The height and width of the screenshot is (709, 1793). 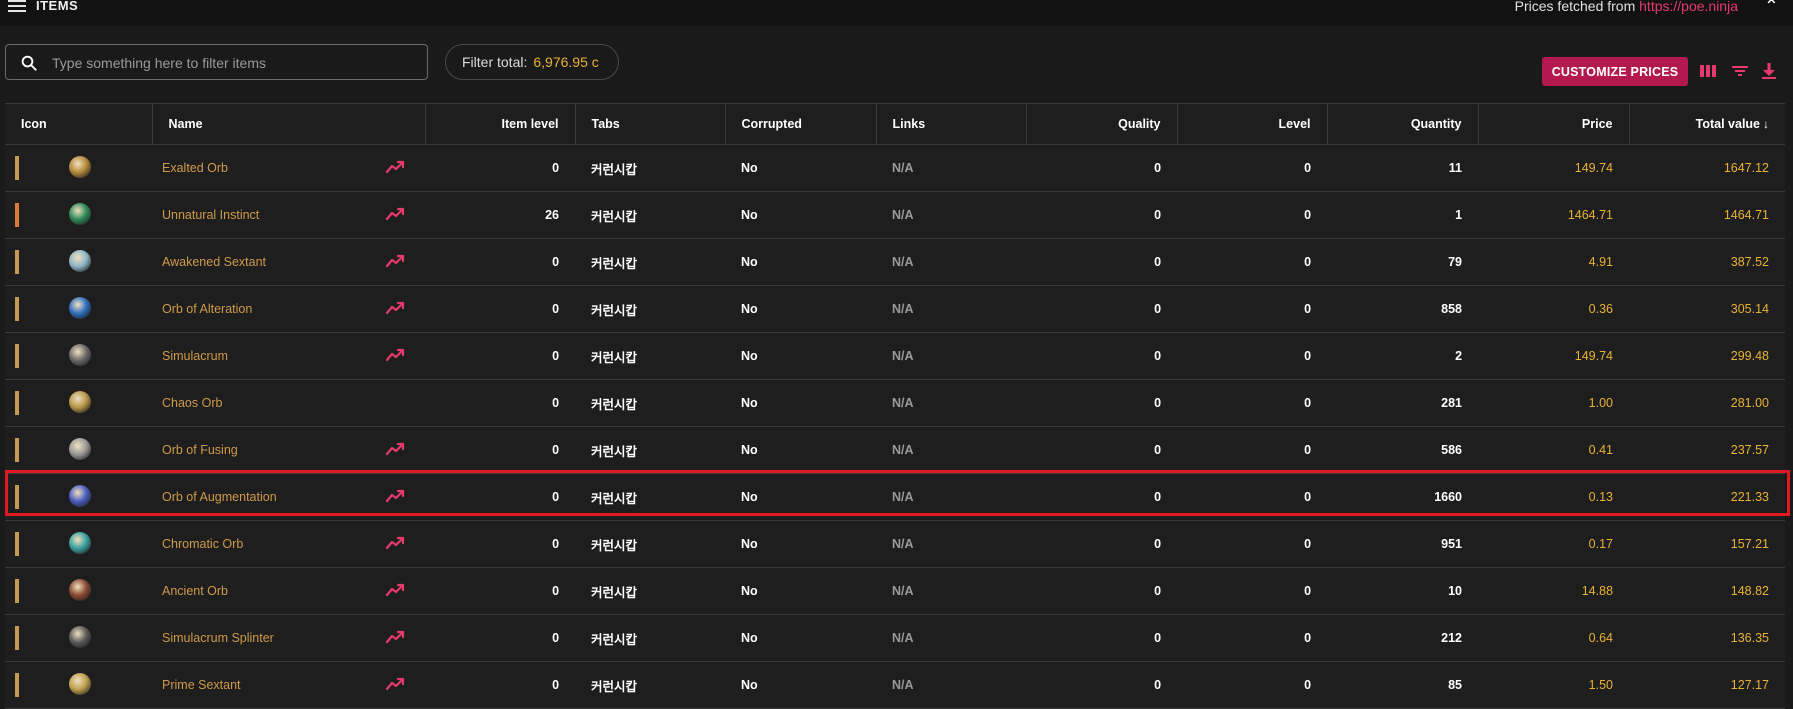 I want to click on table-row: Prime Sextant 0 커런시캅 No N/A 0 0 85 1.50 127.17, so click(x=895, y=685).